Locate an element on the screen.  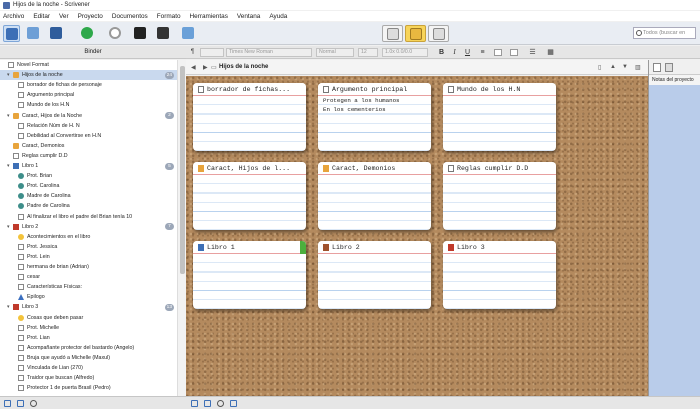
notes-tab-icon is located at coordinates (657, 67).